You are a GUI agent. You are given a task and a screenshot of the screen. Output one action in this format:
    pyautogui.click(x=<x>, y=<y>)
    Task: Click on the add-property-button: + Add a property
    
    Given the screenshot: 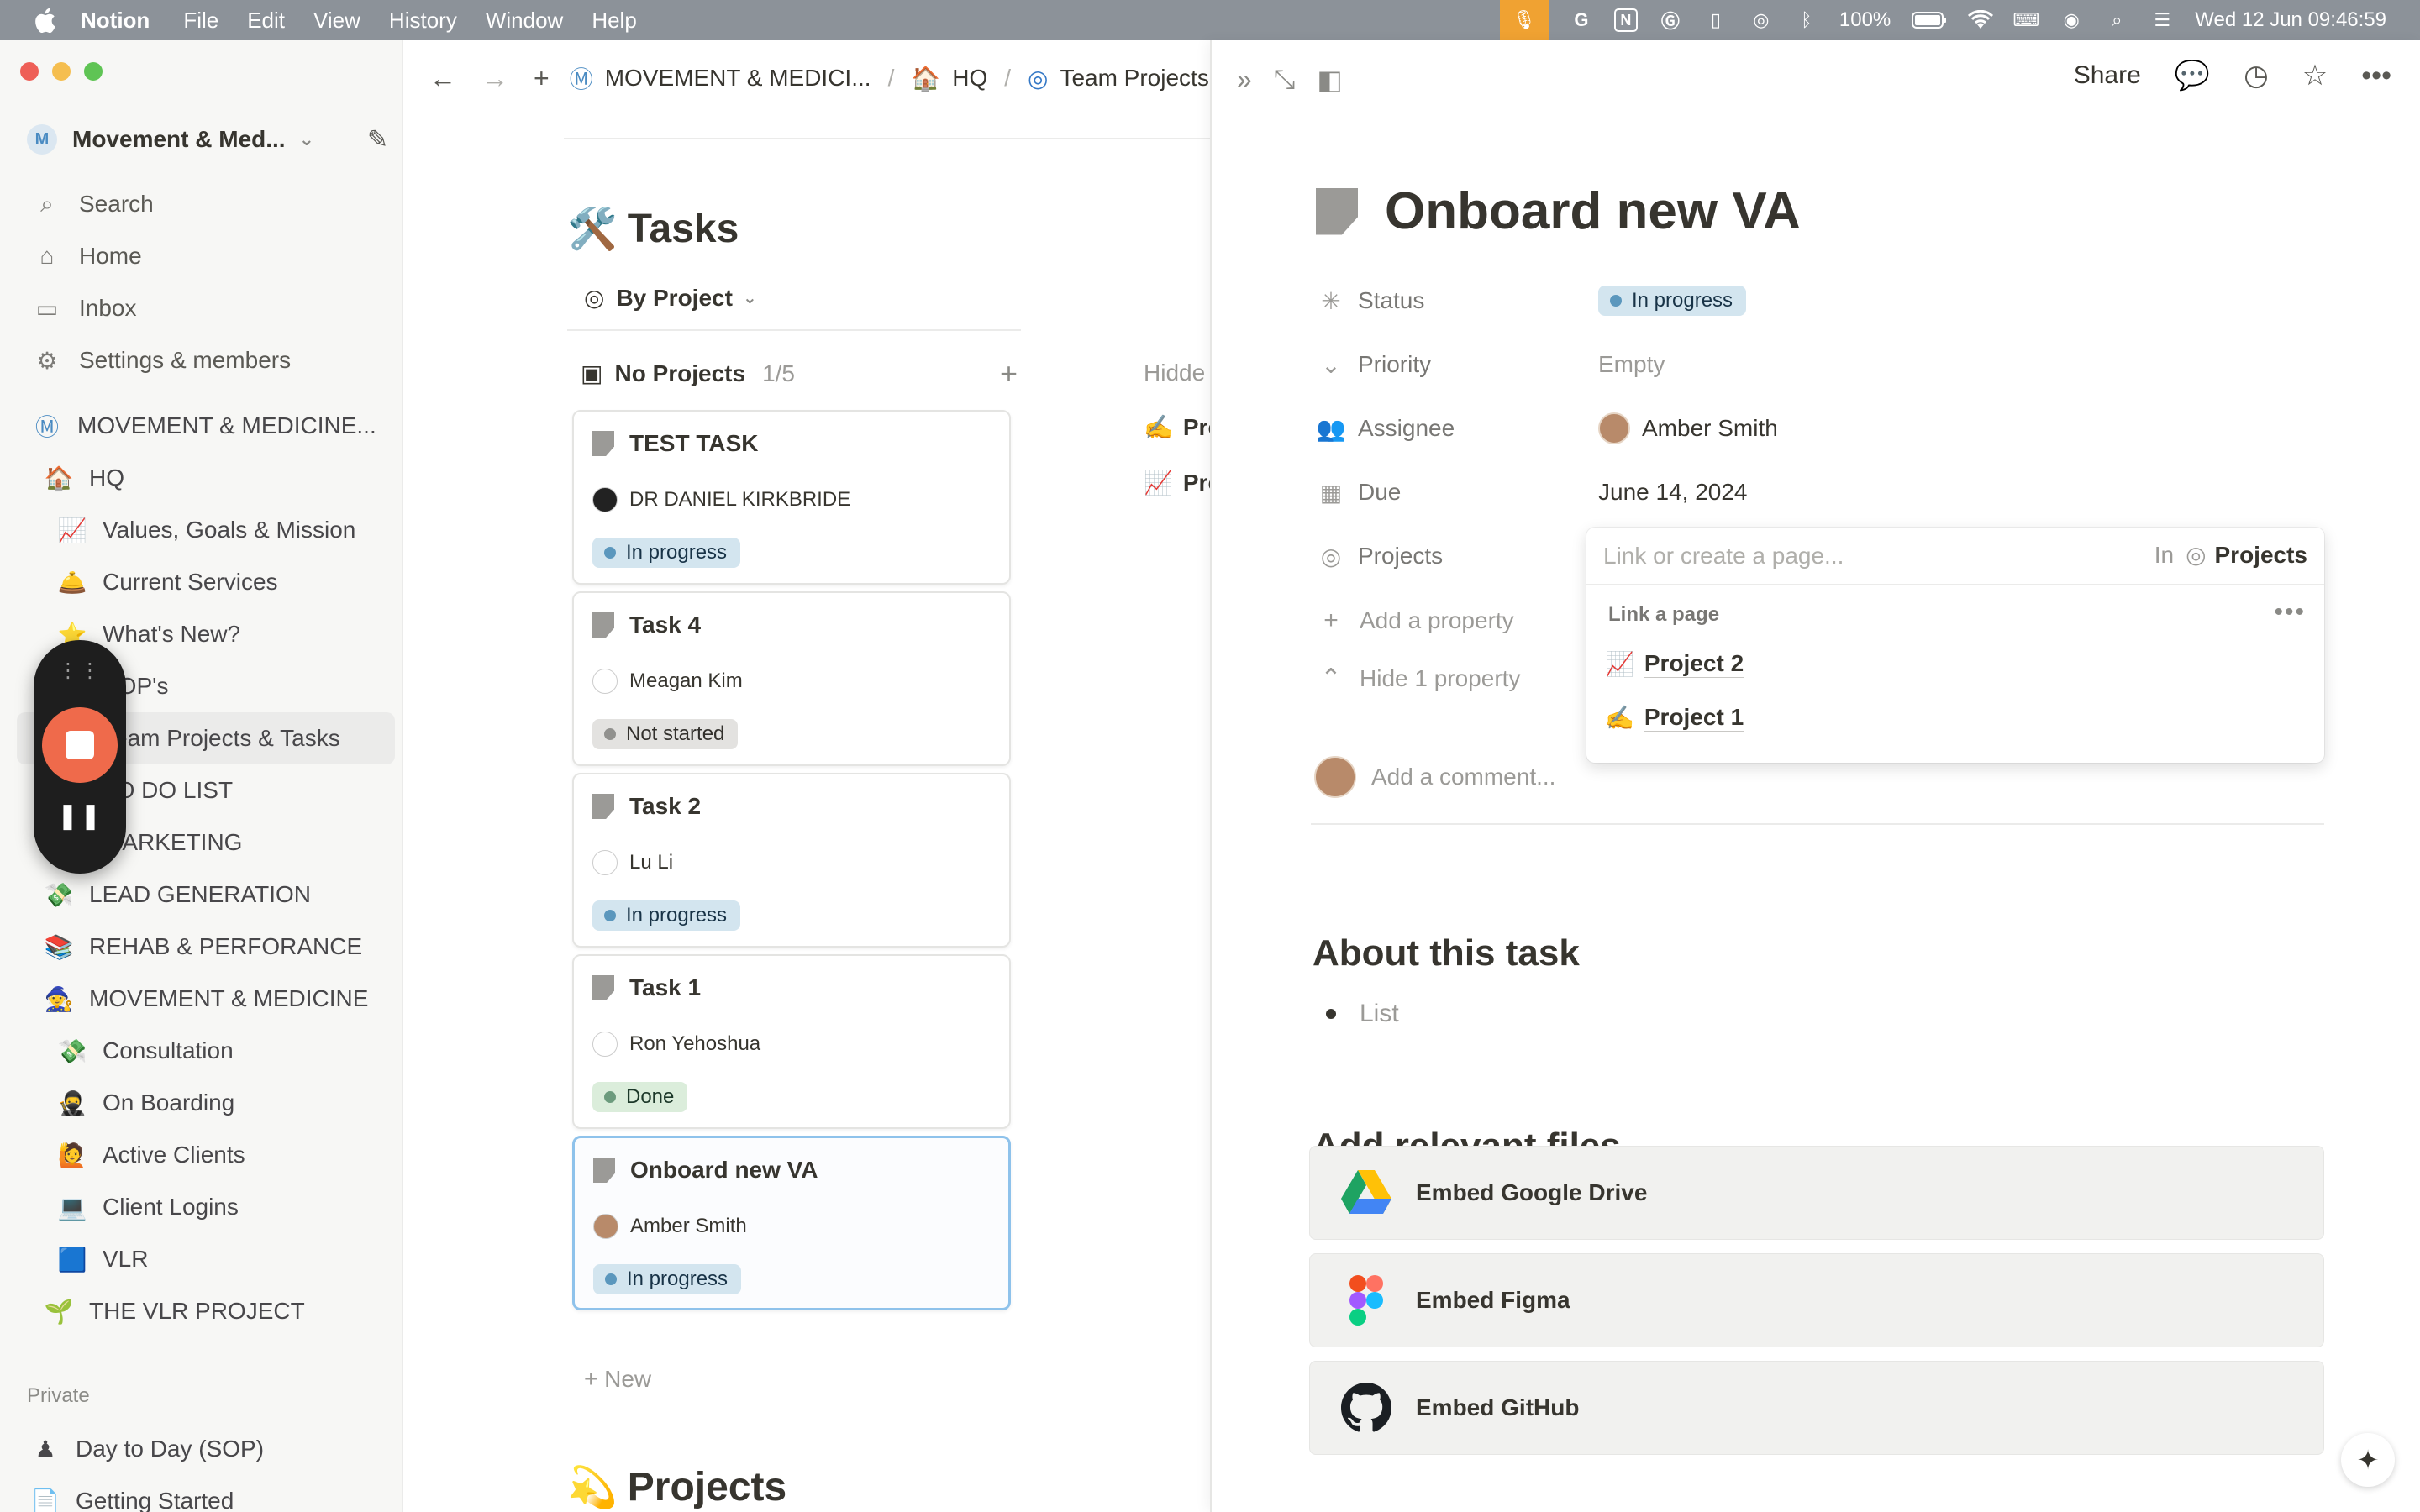 What is the action you would take?
    pyautogui.click(x=1414, y=620)
    